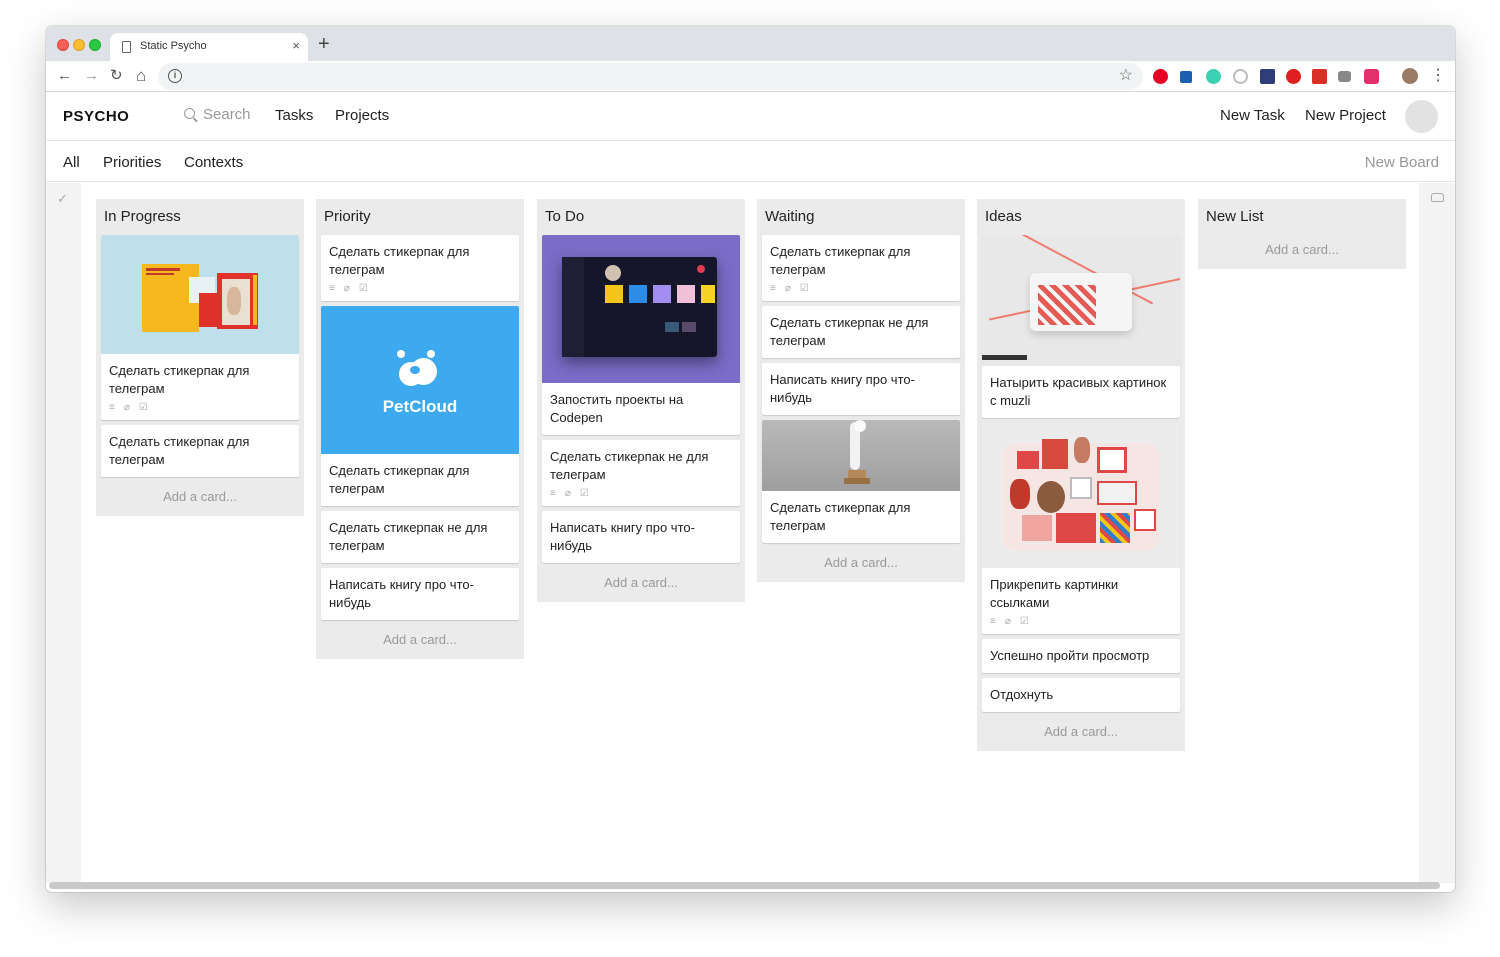  Describe the element at coordinates (1319, 76) in the screenshot. I see `clipper-extension-icon` at that location.